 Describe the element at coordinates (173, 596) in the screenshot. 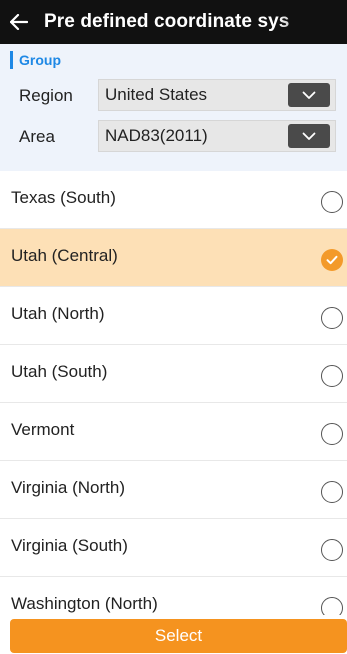

I see `list-item: Washington (North)` at that location.